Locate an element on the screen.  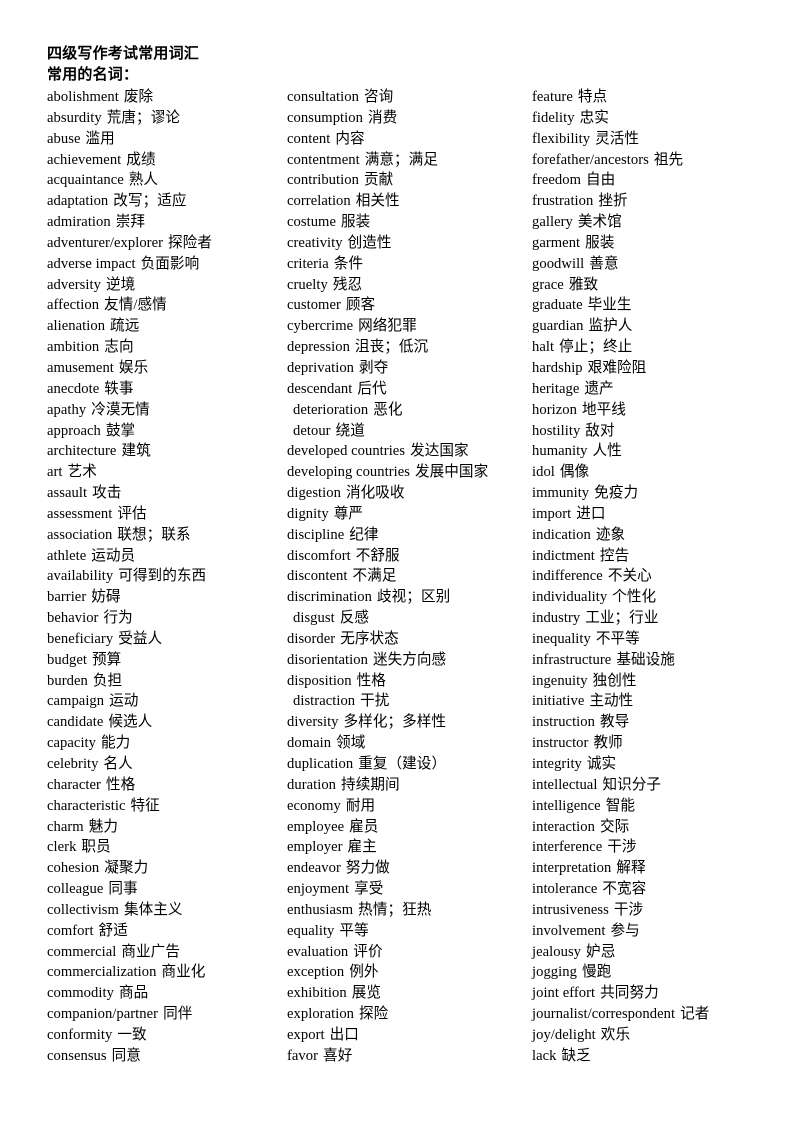
vocabulary-gloss: 热情；狂热 is located at coordinates (395, 909).